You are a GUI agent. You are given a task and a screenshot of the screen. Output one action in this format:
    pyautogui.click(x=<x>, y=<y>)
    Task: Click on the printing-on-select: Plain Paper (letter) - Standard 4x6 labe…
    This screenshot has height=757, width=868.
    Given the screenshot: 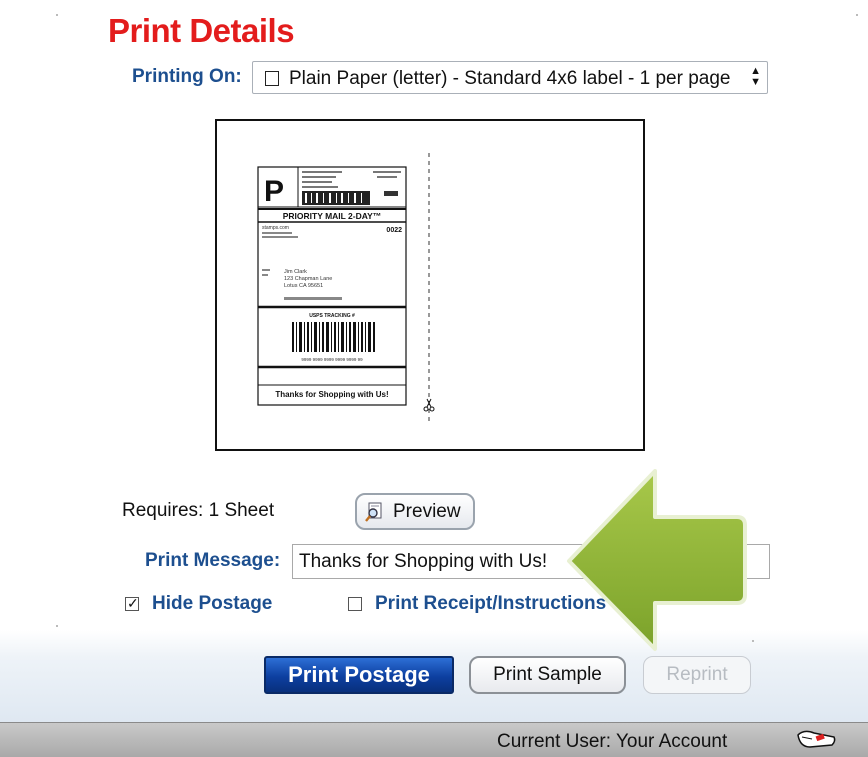 What is the action you would take?
    pyautogui.click(x=510, y=77)
    